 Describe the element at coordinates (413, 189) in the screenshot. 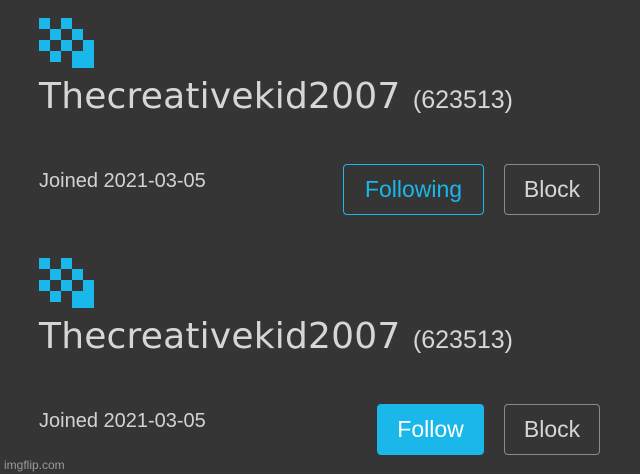

I see `following-button: Following` at that location.